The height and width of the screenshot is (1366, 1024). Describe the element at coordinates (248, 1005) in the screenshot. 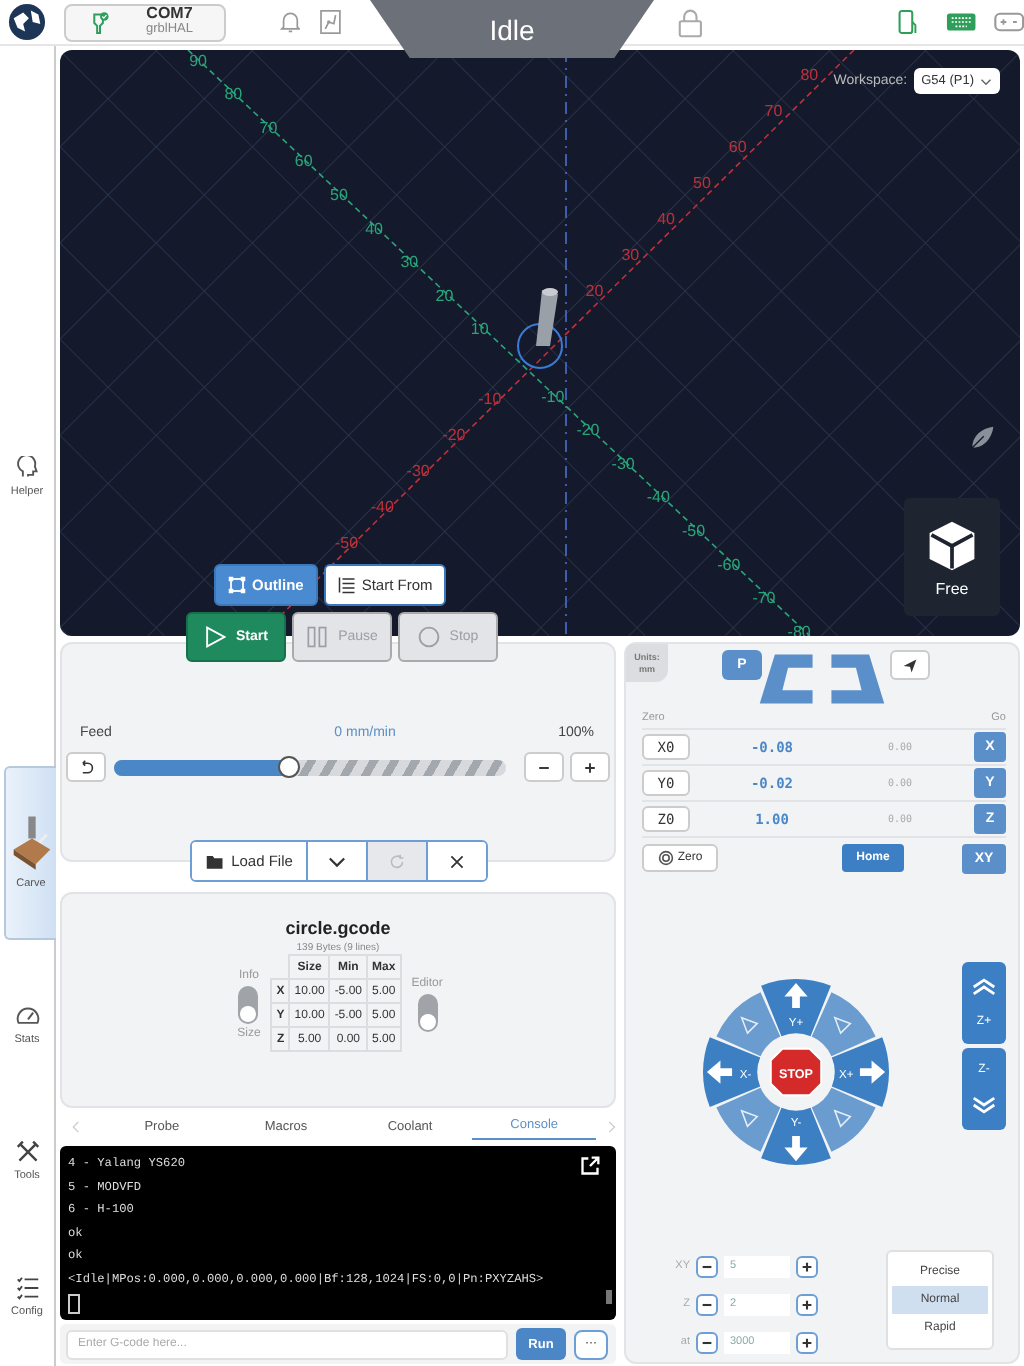

I see `info-size-toggle` at that location.